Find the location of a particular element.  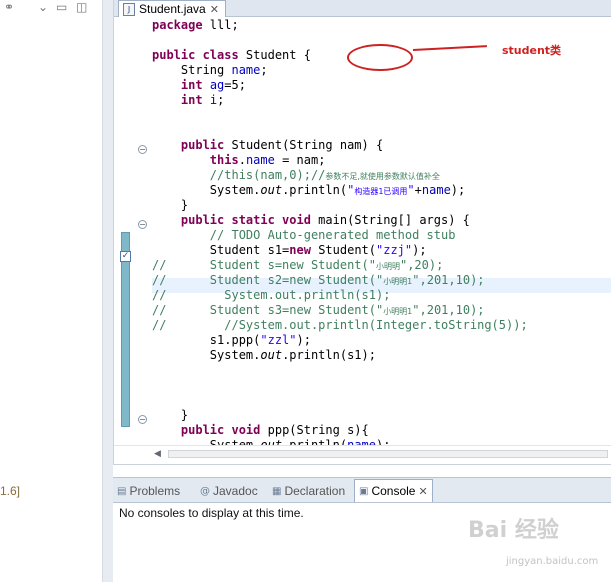

code-token: i is located at coordinates (213, 100).